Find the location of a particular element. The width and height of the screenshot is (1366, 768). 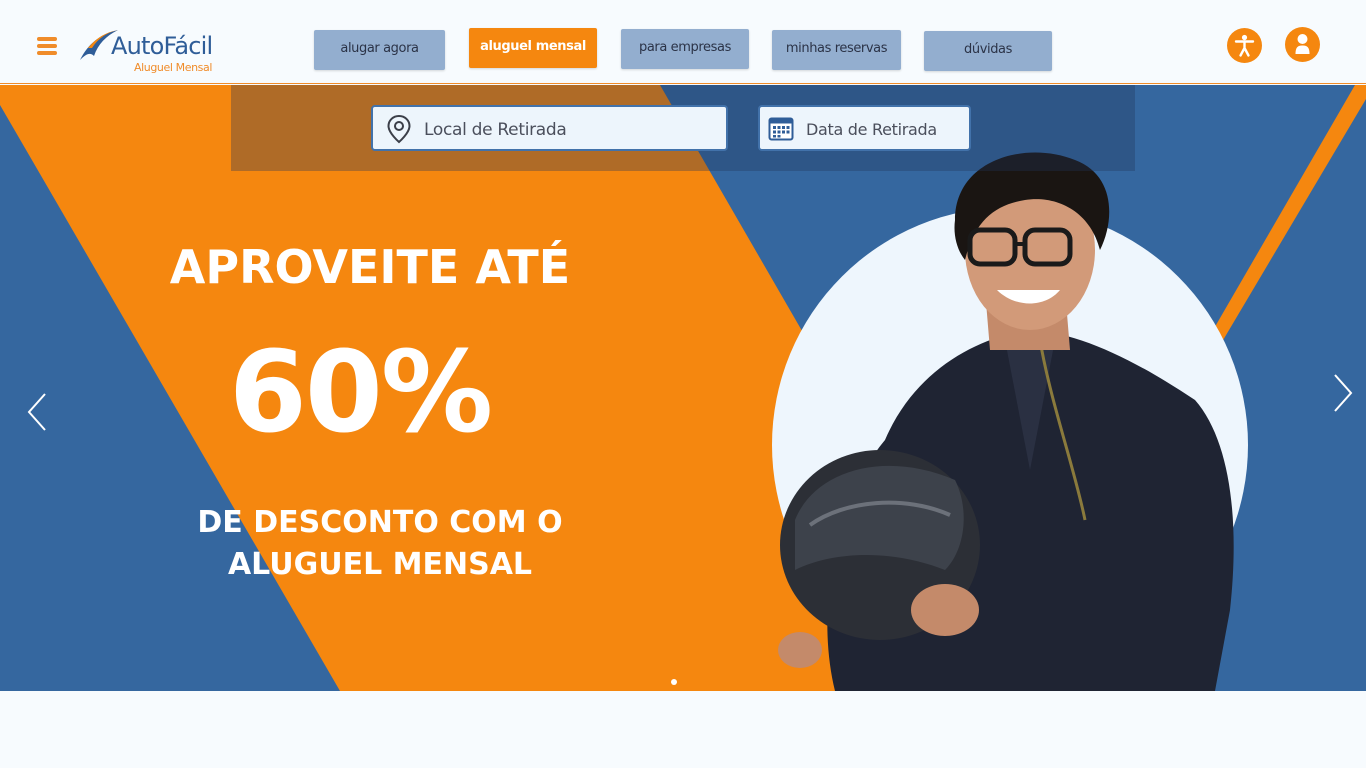

pickup-date-field: Data de Retirada is located at coordinates (864, 128).